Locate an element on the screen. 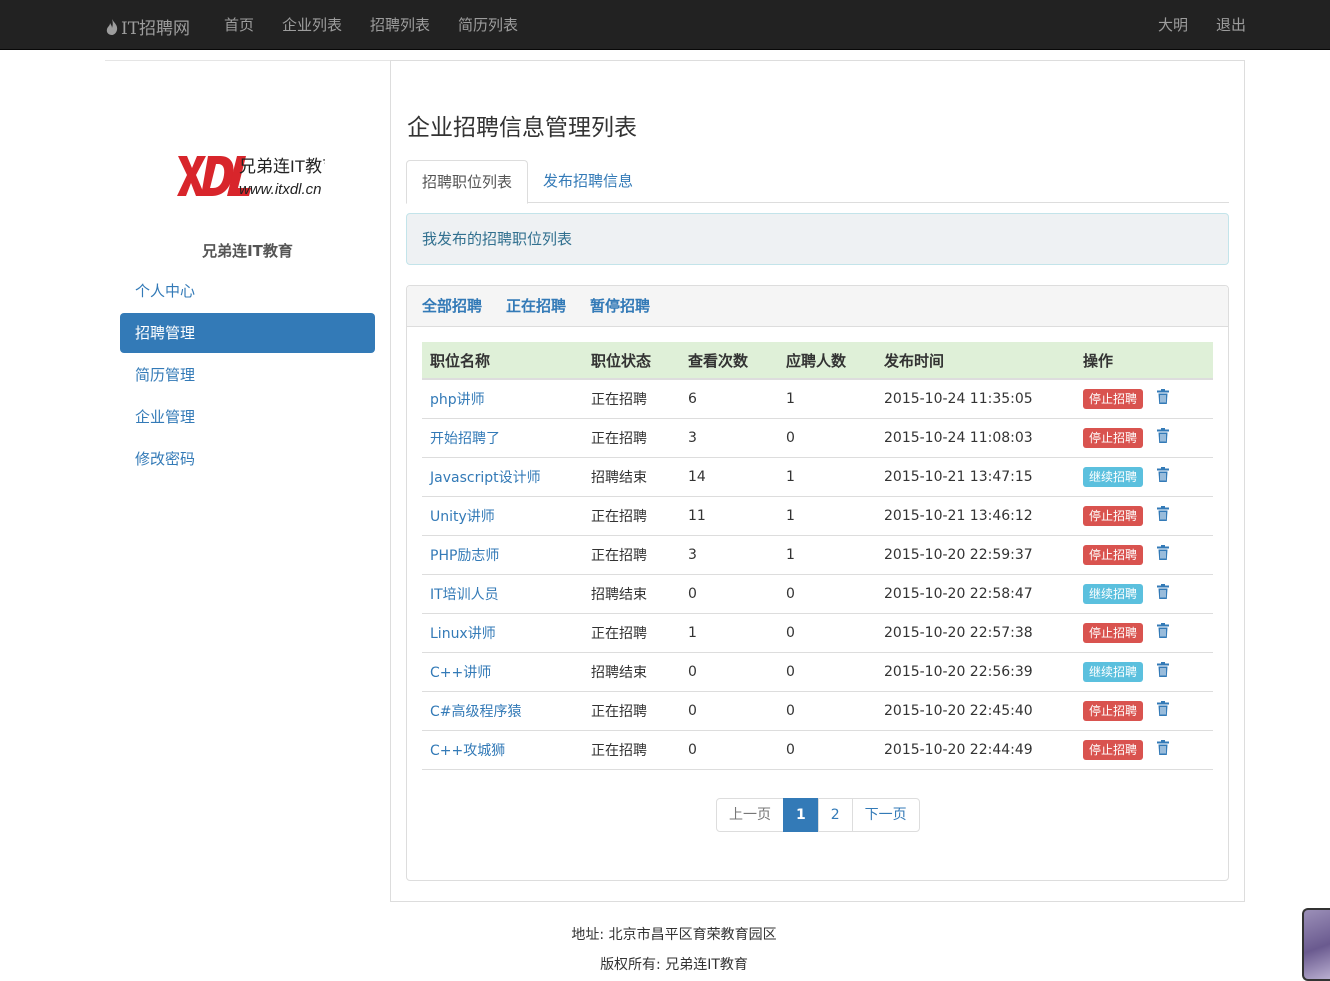 Image resolution: width=1330 pixels, height=981 pixels. cell-views: 3 is located at coordinates (729, 438).